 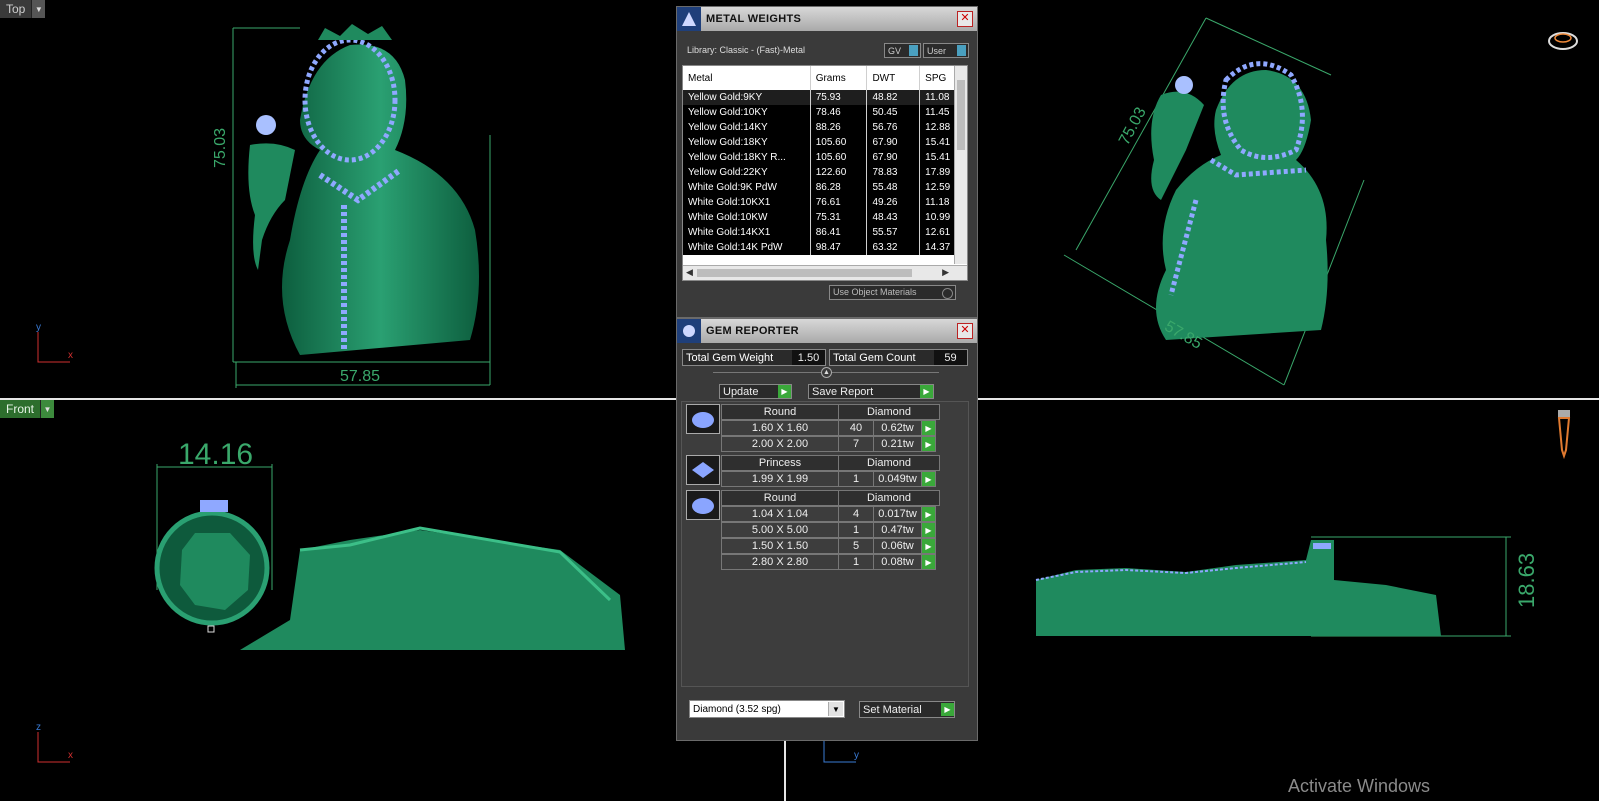 I want to click on gem-reporter-titlebar: GEM REPORTER ✕, so click(x=827, y=331).